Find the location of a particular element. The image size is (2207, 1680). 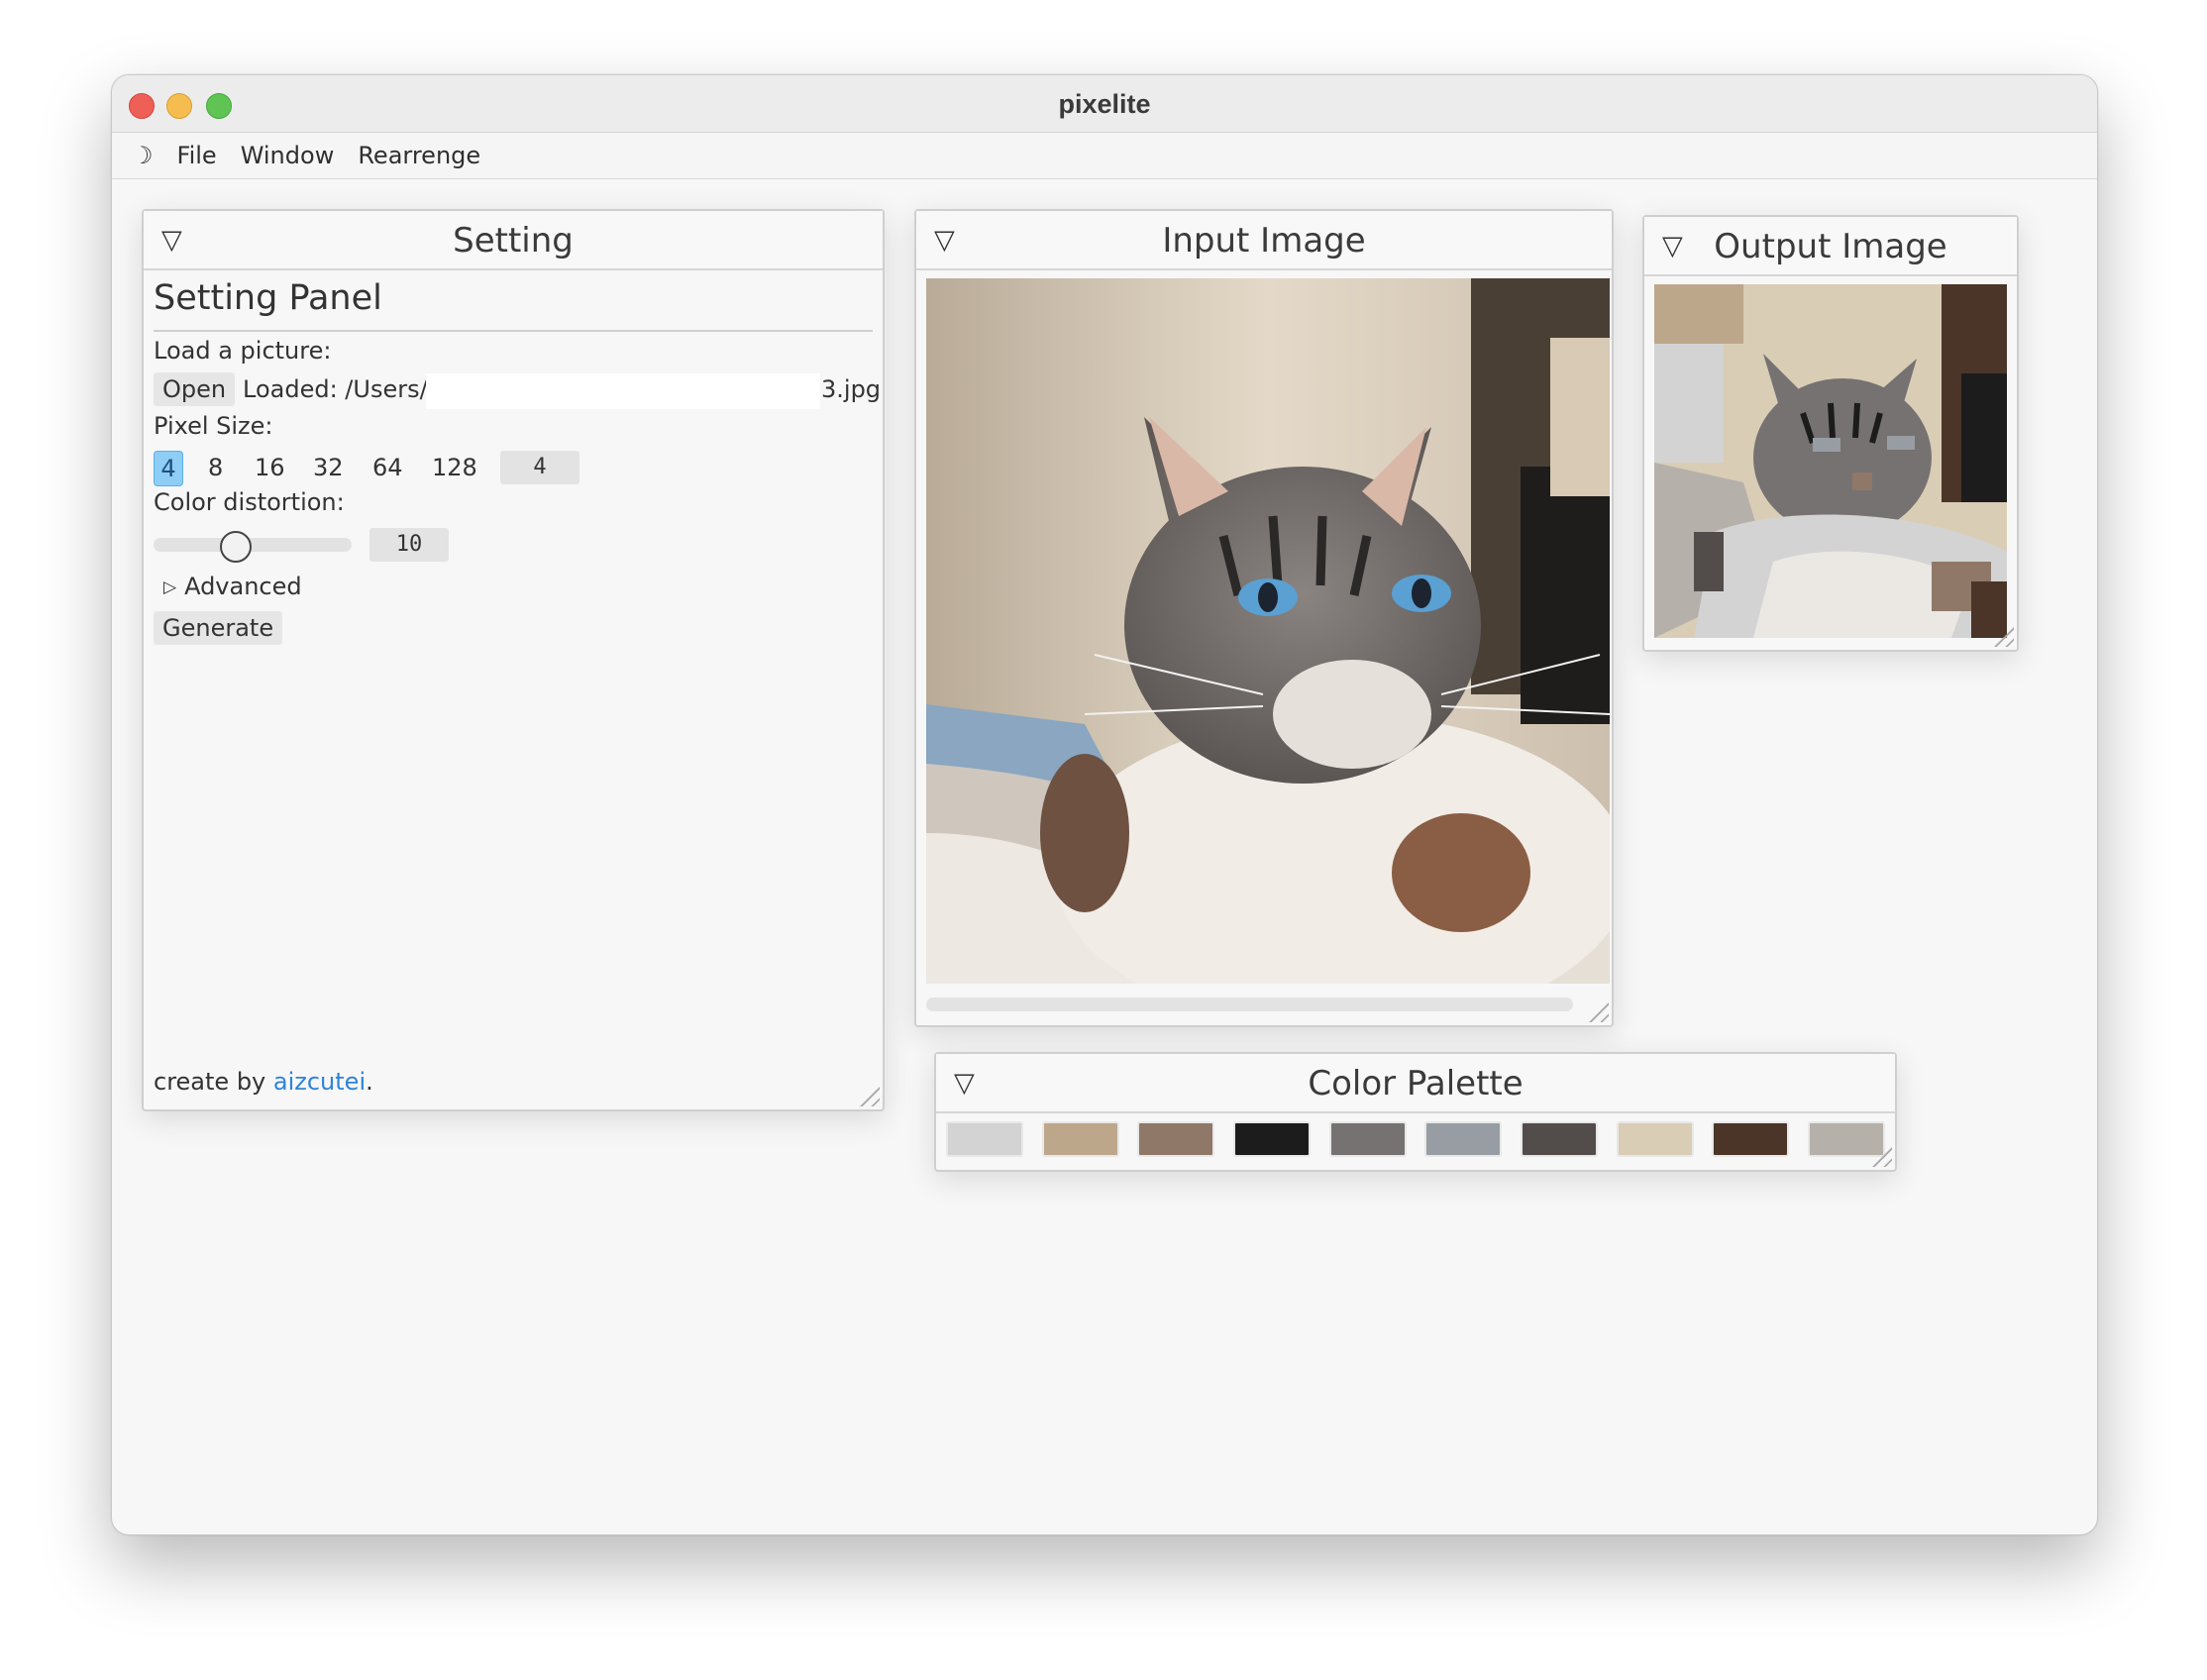

advanced-toggle: ▷ Advanced is located at coordinates (233, 586).